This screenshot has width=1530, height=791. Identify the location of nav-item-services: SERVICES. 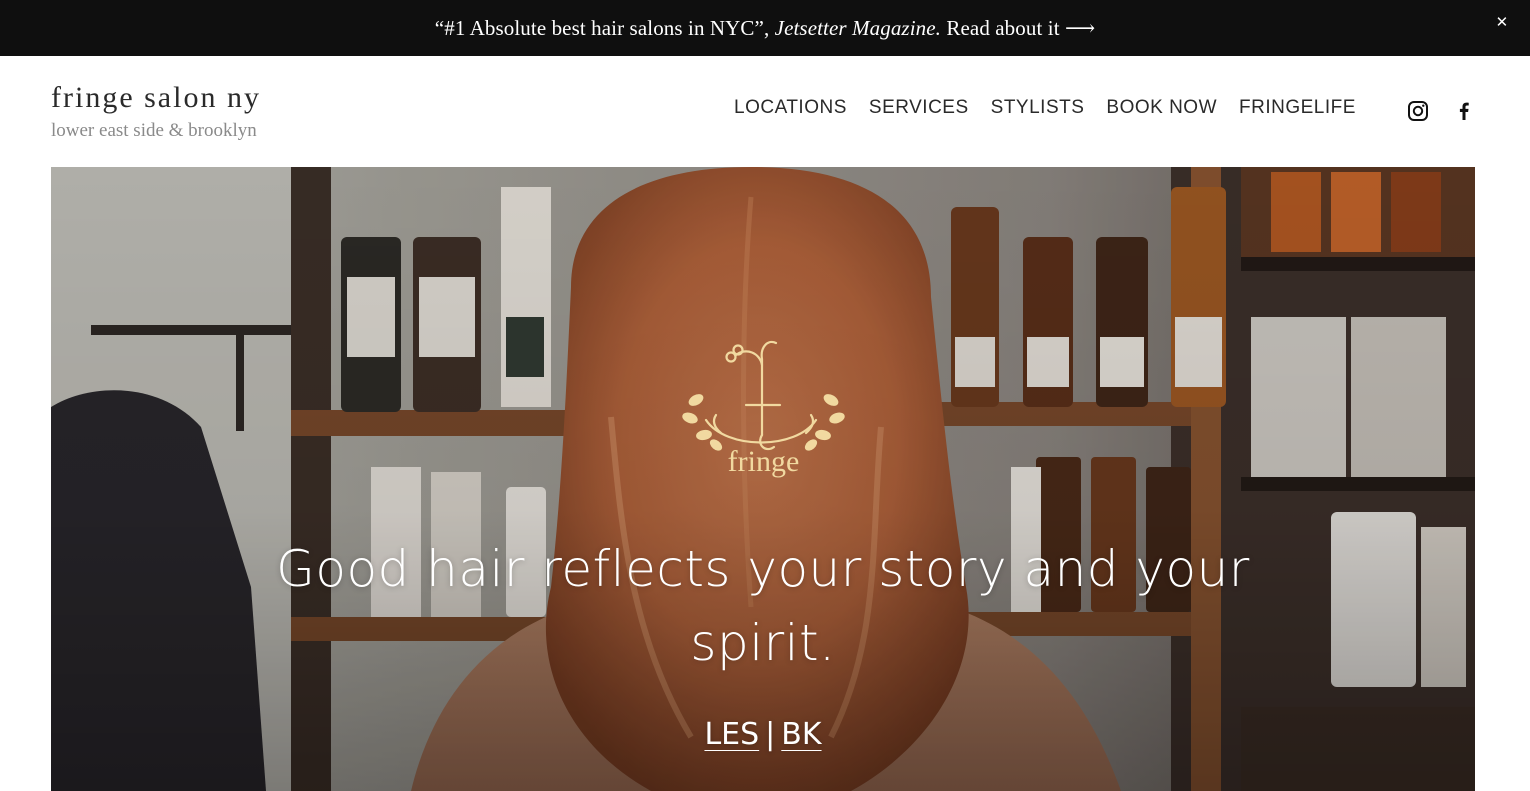
(919, 108).